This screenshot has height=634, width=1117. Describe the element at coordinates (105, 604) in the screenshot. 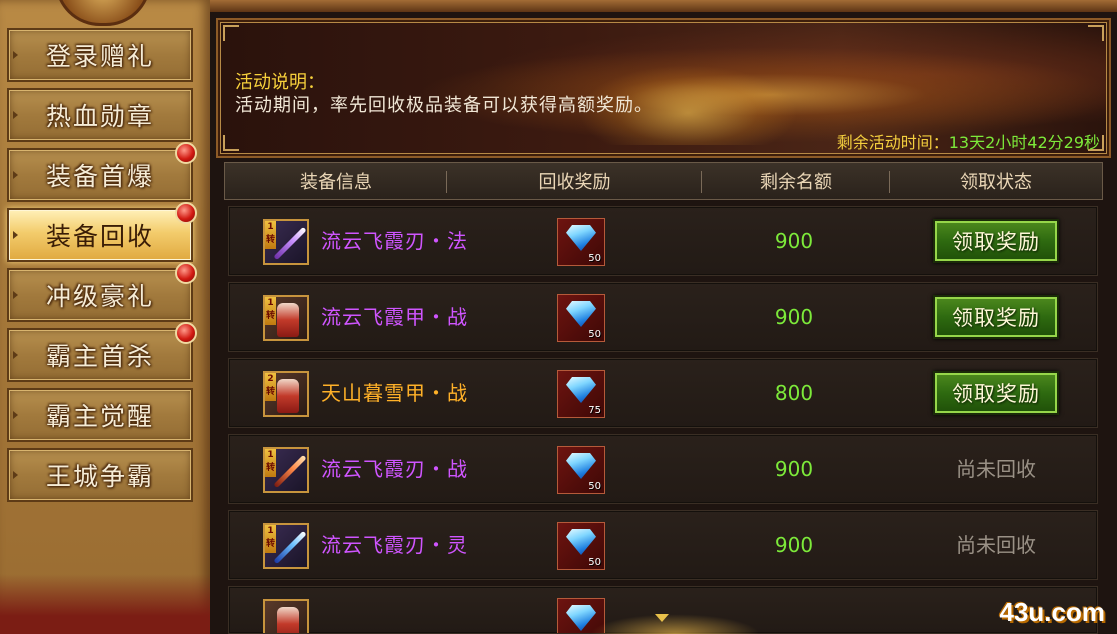

I see `sidebar-footer-decoration` at that location.